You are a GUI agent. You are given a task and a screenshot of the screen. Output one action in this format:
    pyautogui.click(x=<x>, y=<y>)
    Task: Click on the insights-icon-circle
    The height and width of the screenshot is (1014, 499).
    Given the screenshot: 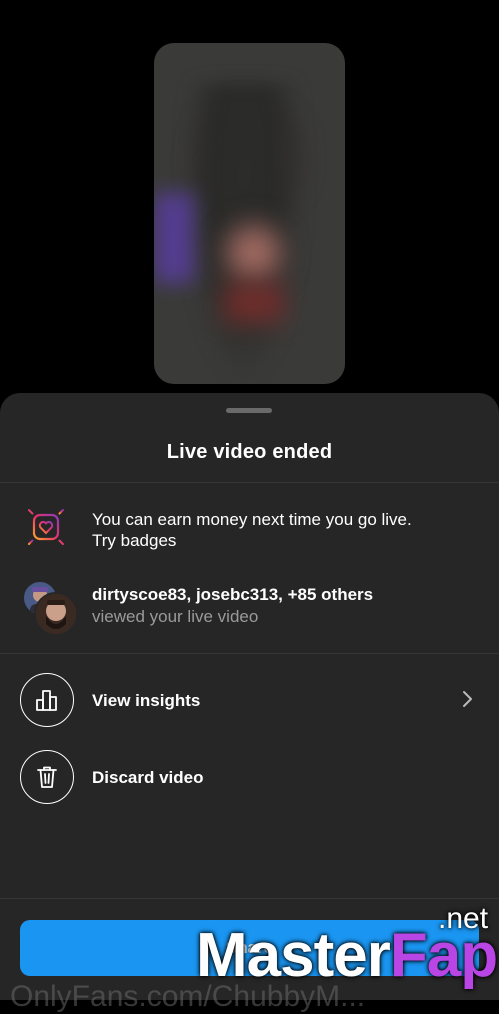 What is the action you would take?
    pyautogui.click(x=47, y=700)
    